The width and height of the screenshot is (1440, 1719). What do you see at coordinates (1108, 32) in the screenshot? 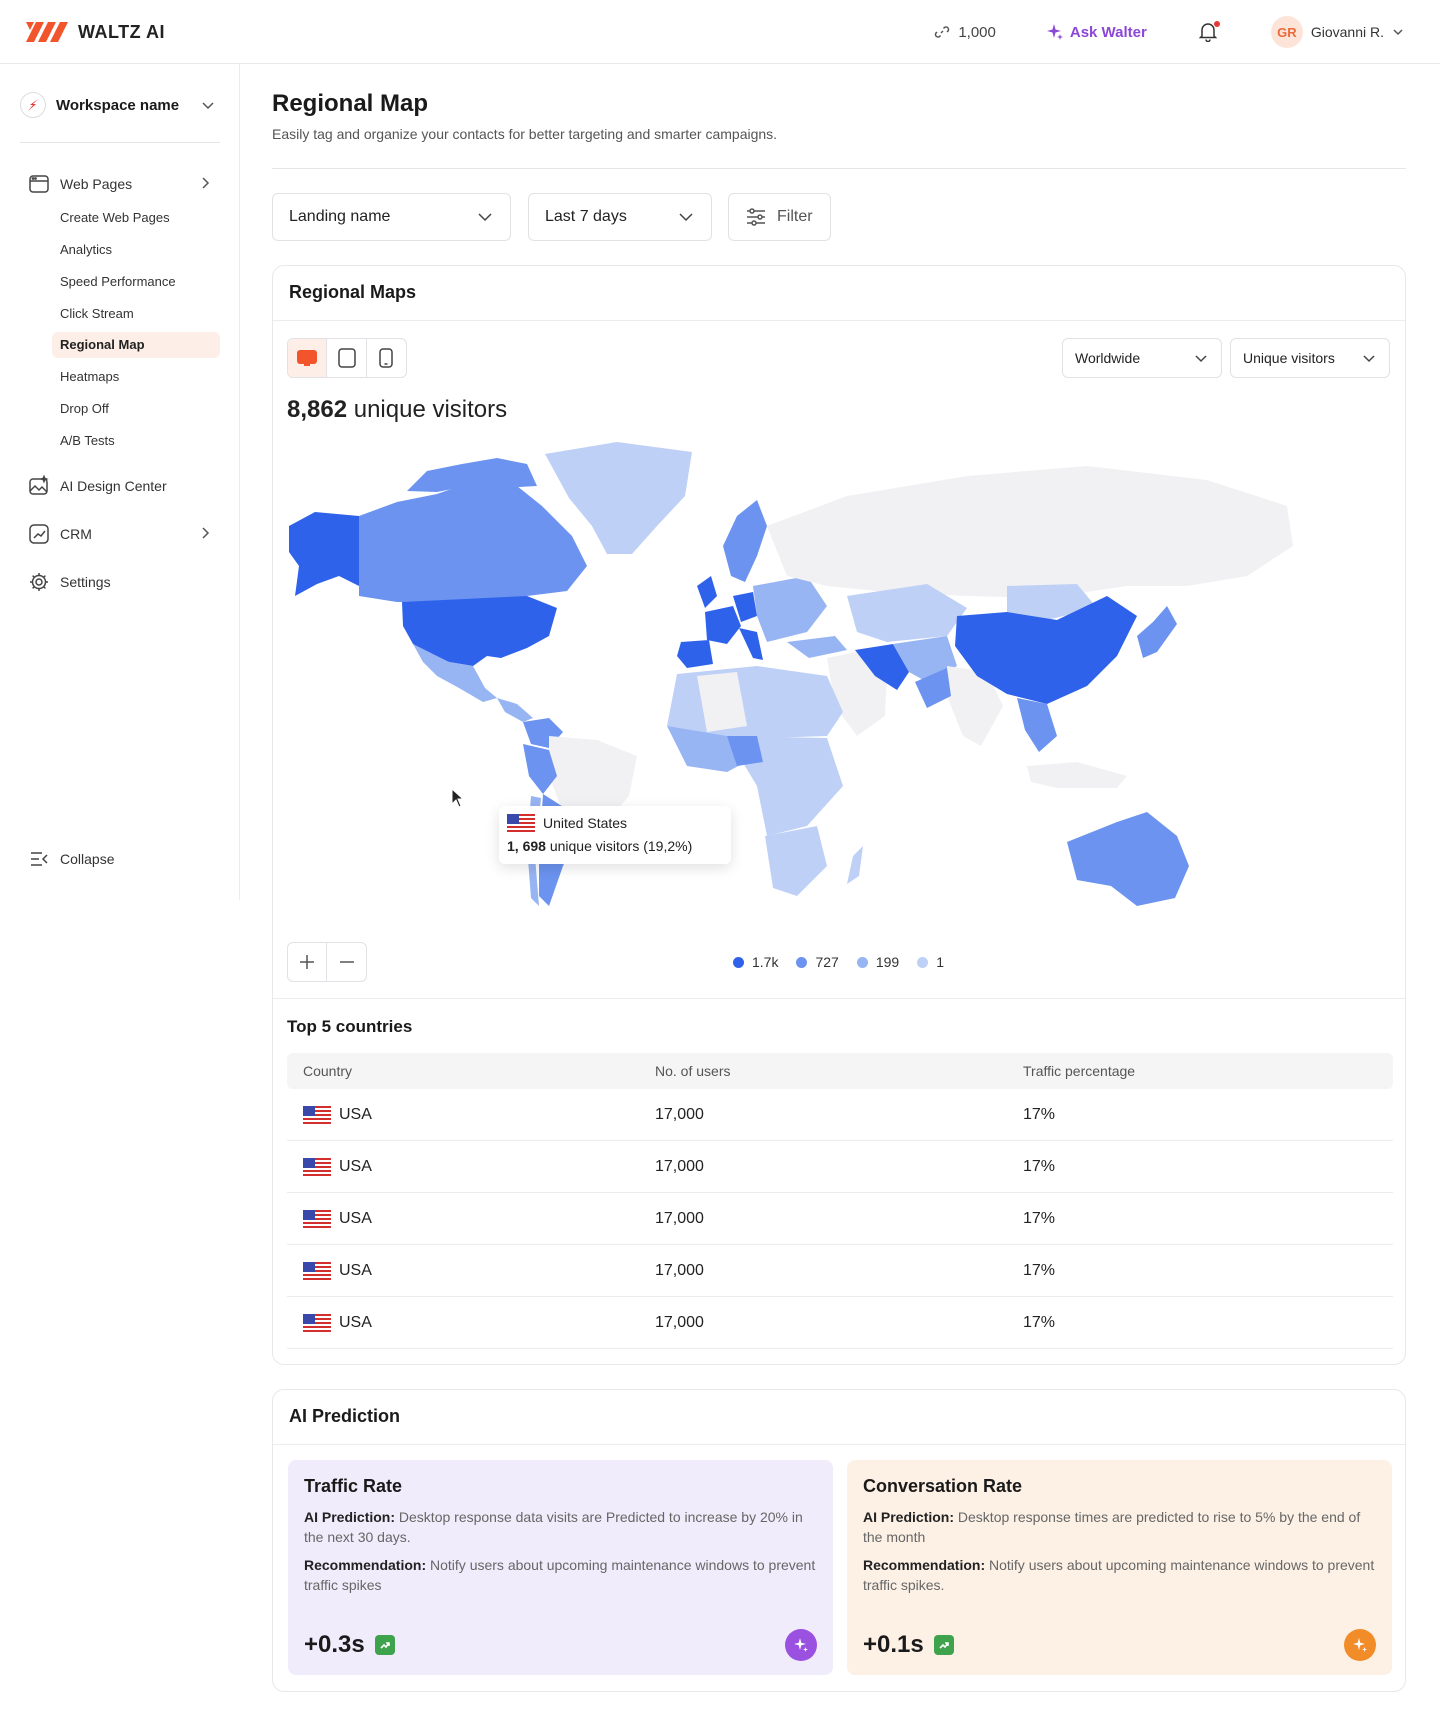
I see `ask-walter-label: Ask Walter` at bounding box center [1108, 32].